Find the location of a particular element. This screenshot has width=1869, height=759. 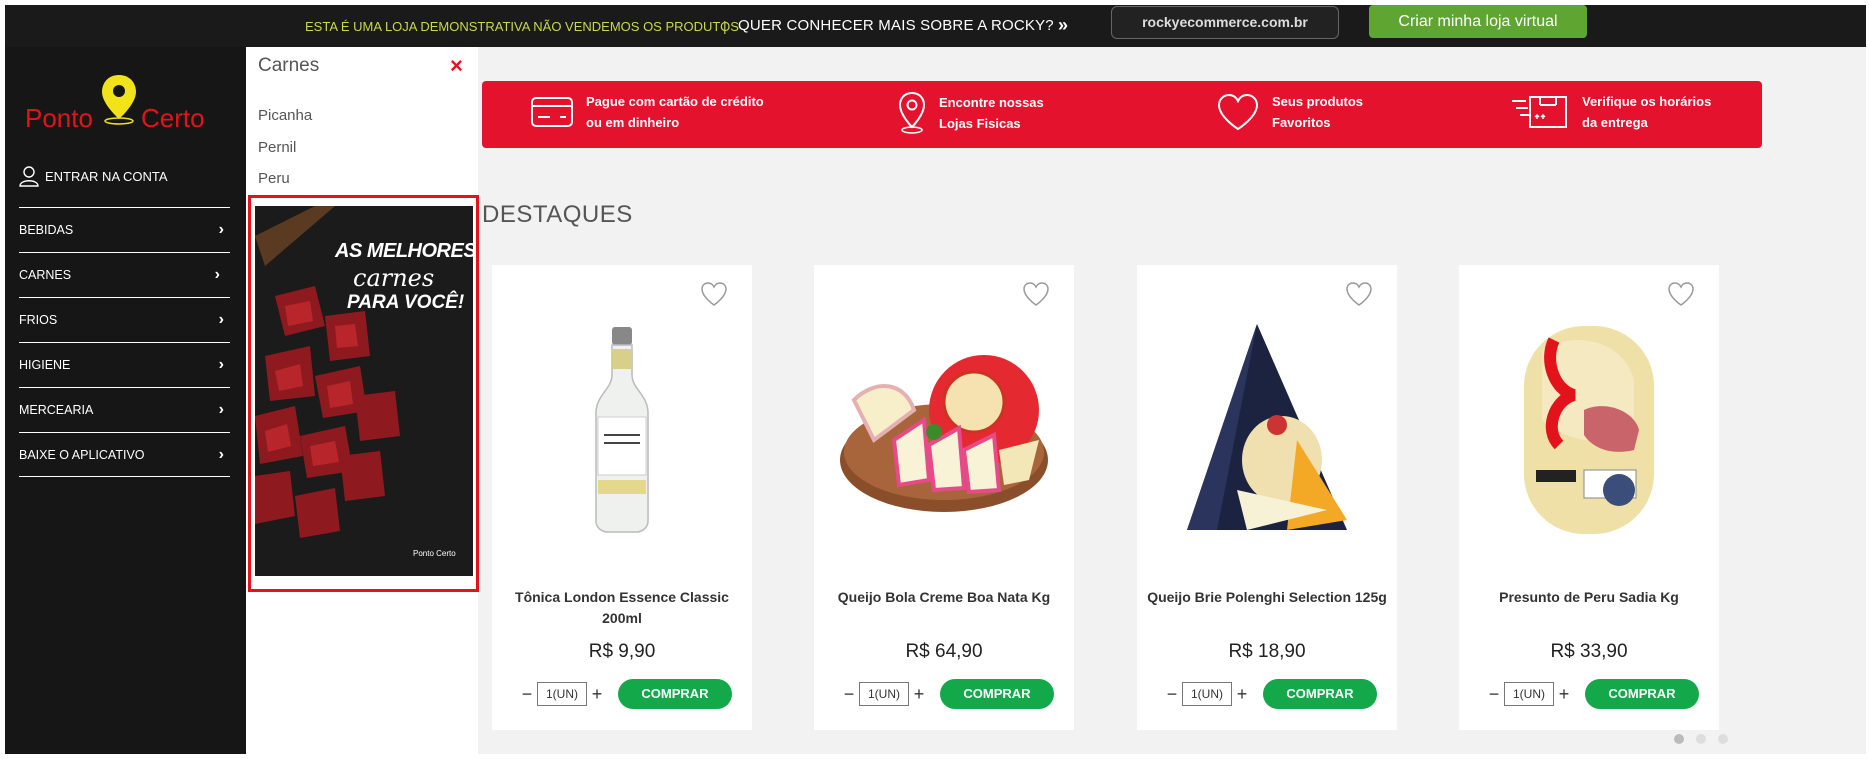

close-icon: × is located at coordinates (456, 66).